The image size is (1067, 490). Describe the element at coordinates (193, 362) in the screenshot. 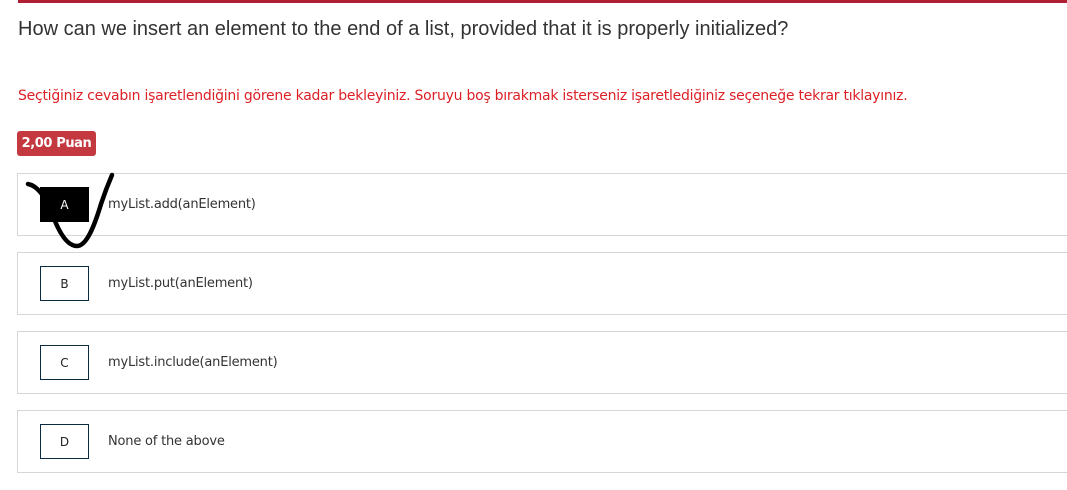

I see `option-c-text: myList.include(anElement)` at that location.